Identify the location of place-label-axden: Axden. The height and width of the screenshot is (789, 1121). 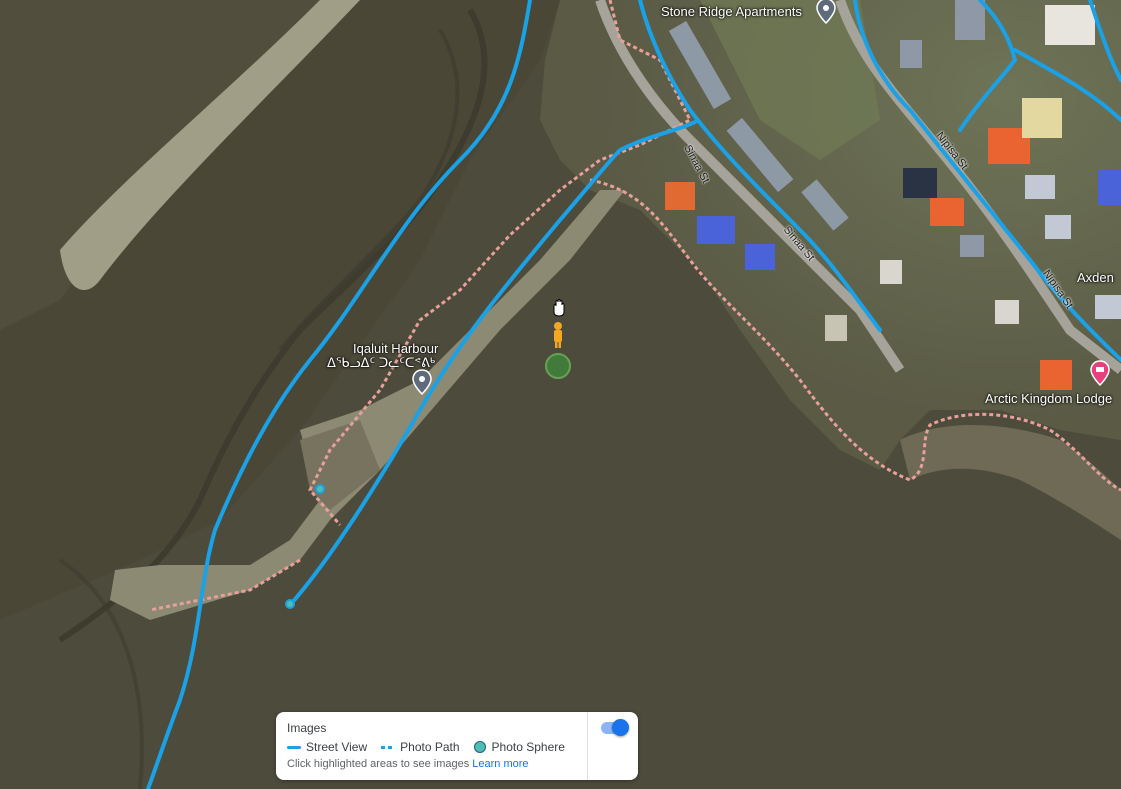
(1095, 277).